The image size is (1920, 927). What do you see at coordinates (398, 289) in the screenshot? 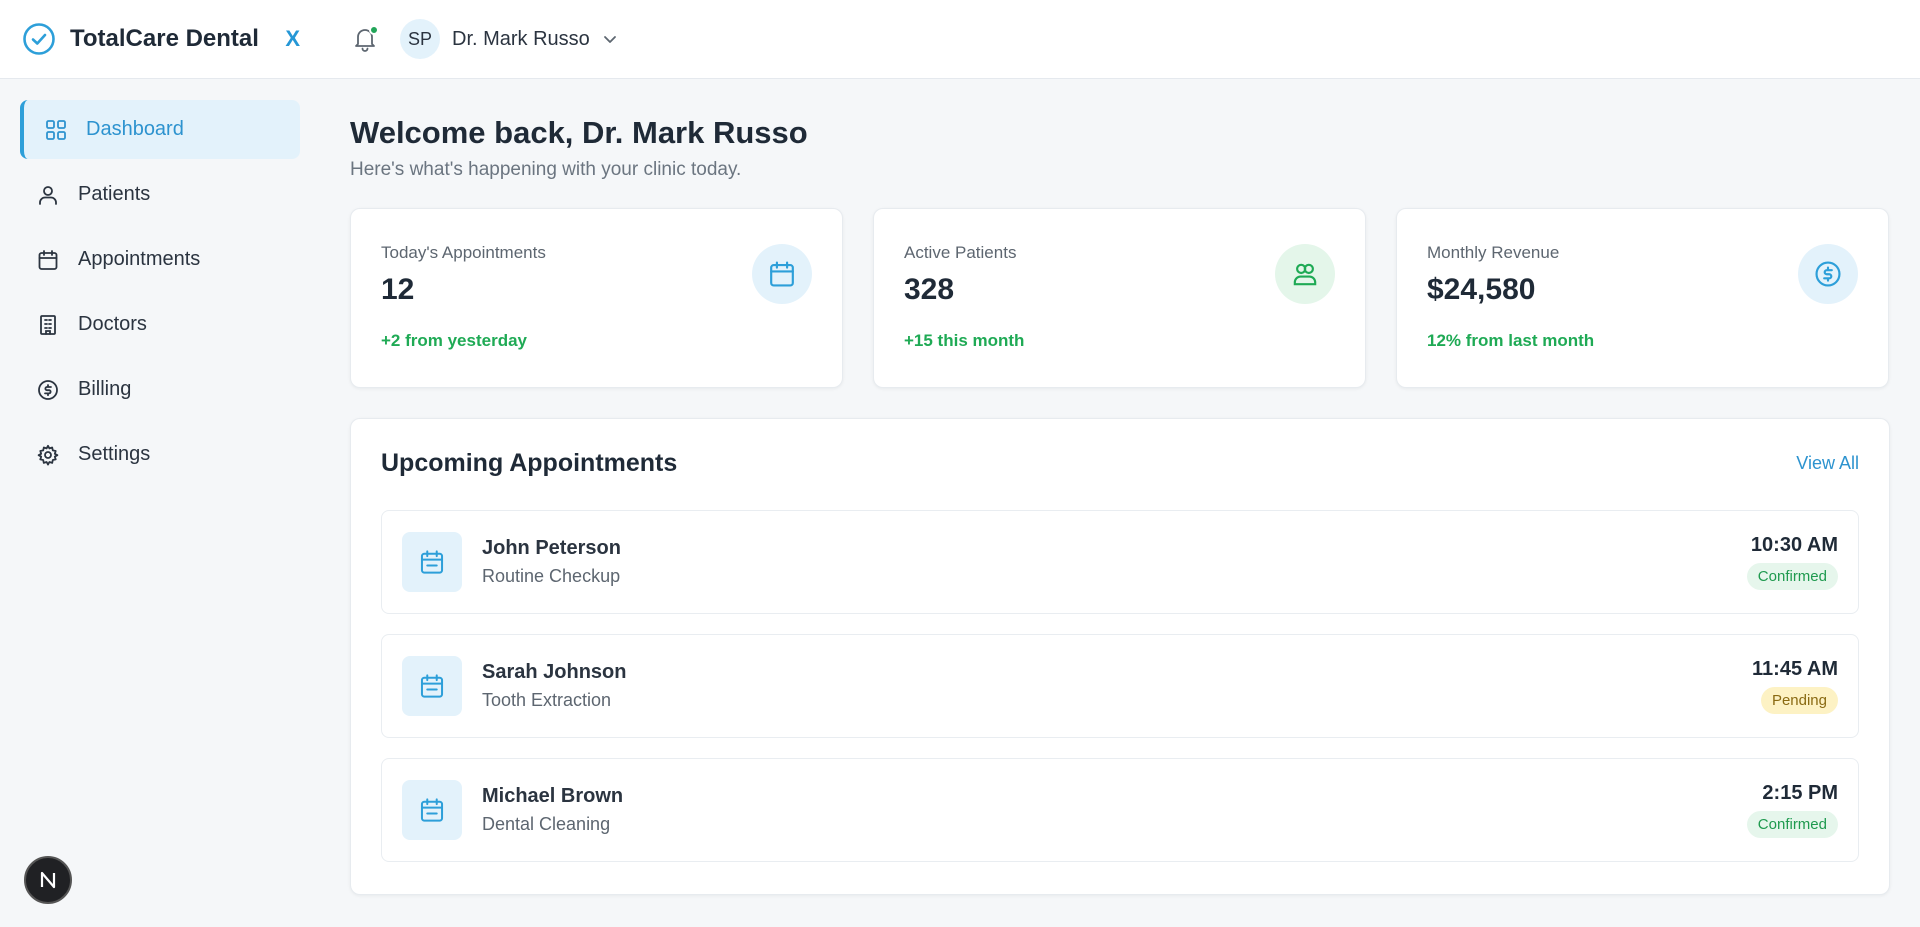
I see `stat-value: 12` at bounding box center [398, 289].